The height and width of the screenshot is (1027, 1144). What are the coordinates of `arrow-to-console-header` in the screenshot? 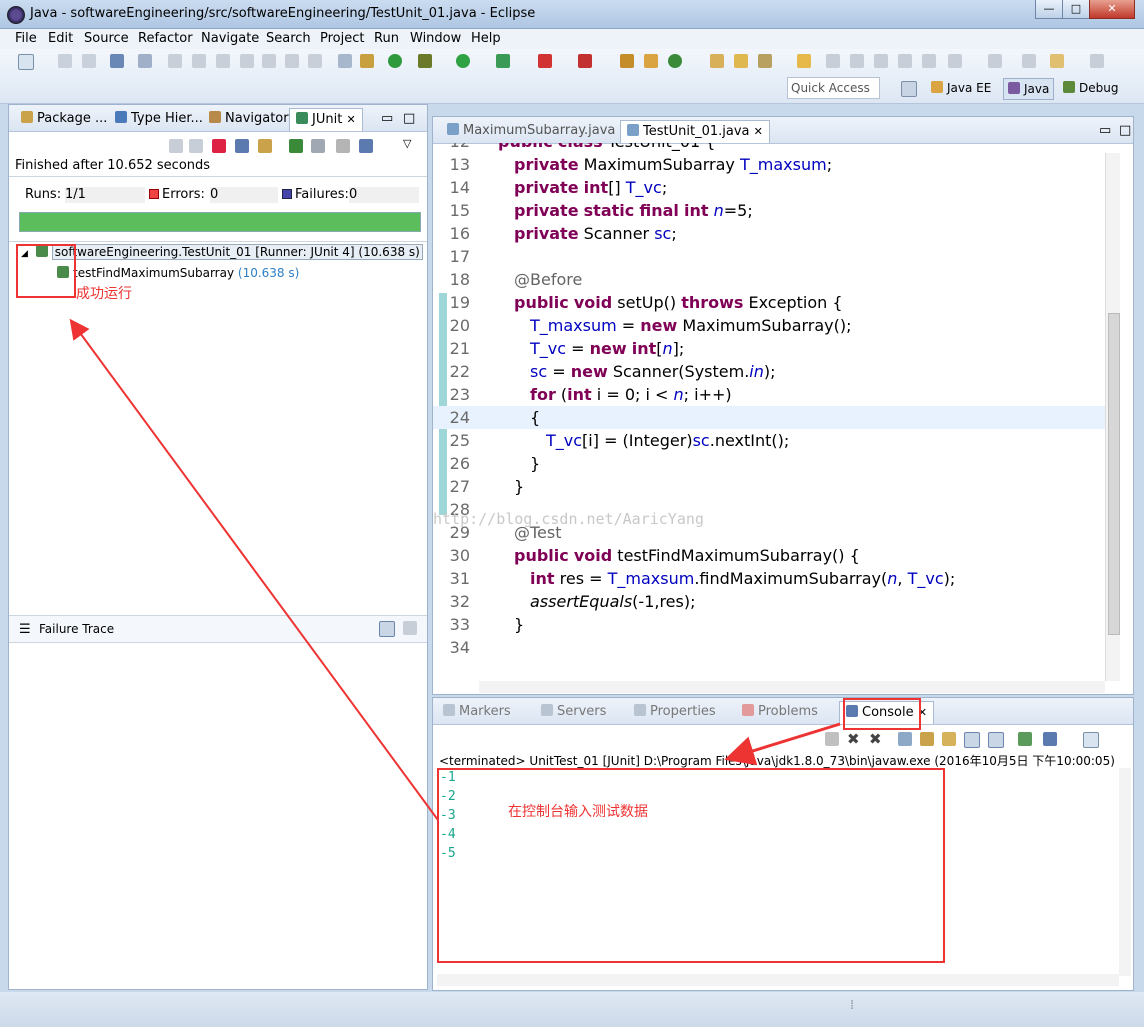 It's located at (782, 744).